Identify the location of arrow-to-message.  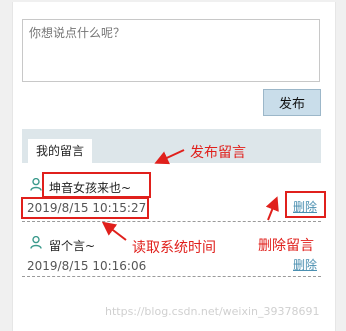
(169, 157).